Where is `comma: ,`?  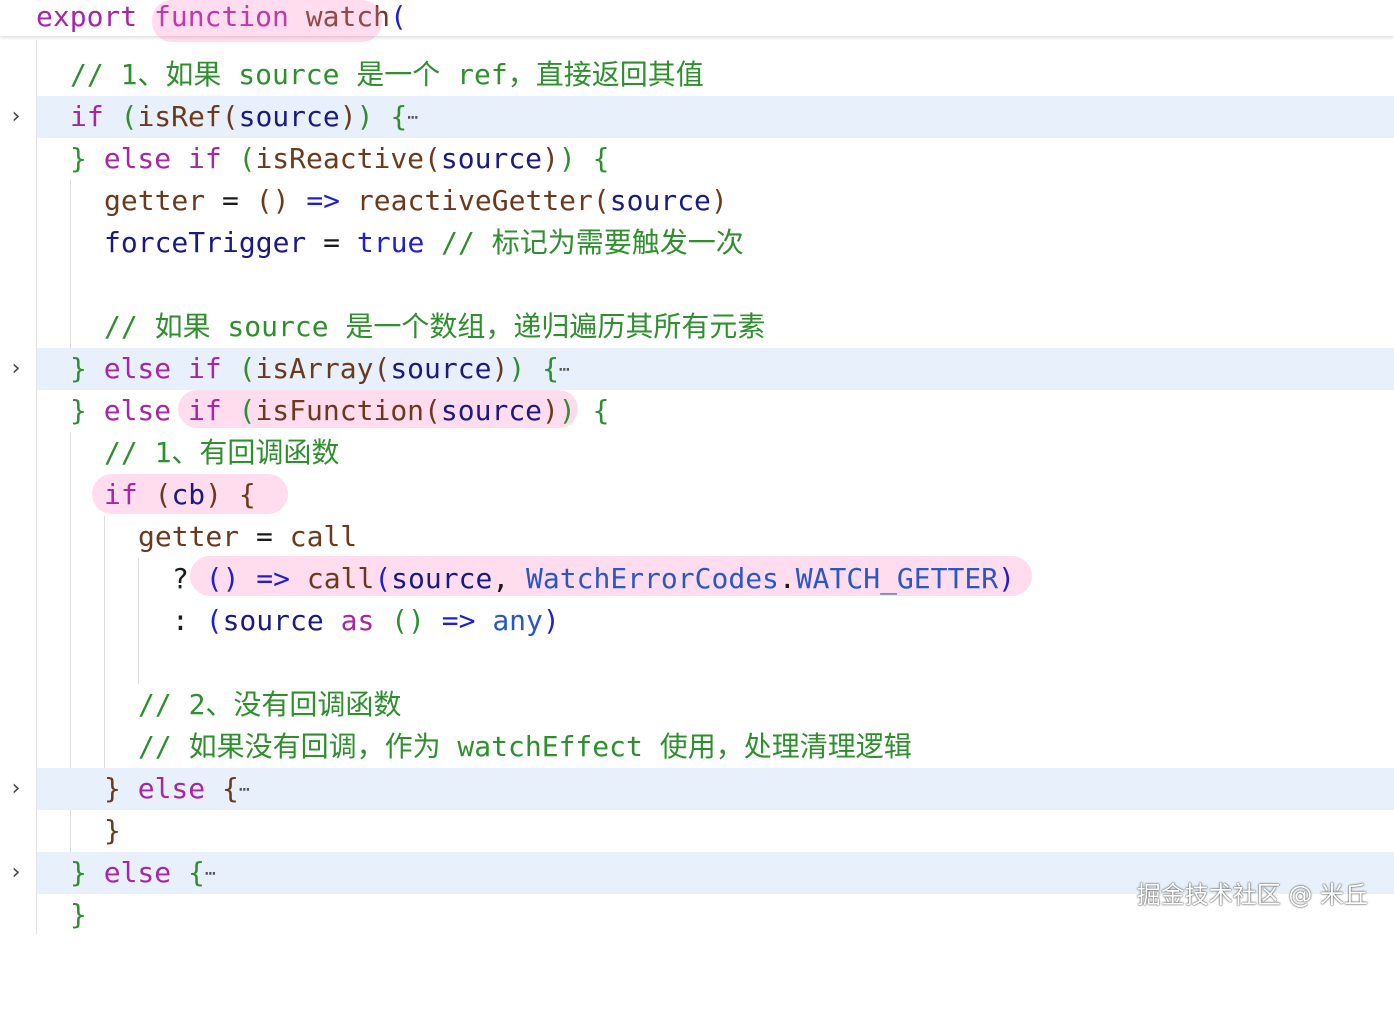
comma: , is located at coordinates (501, 578).